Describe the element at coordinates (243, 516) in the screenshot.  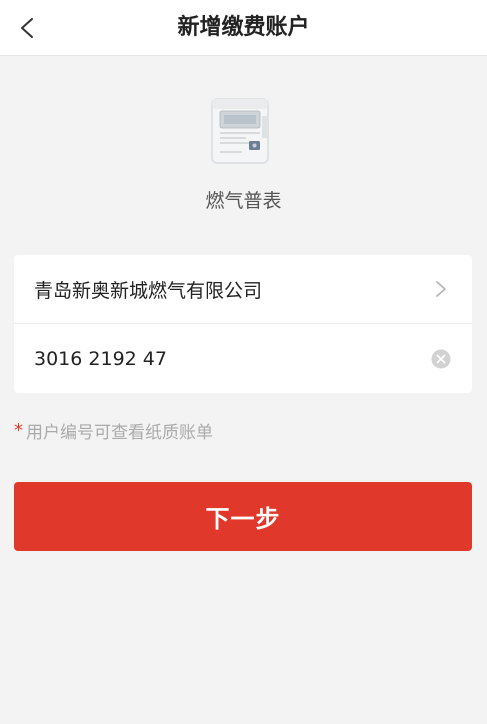
I see `next-step-button: 下一步` at that location.